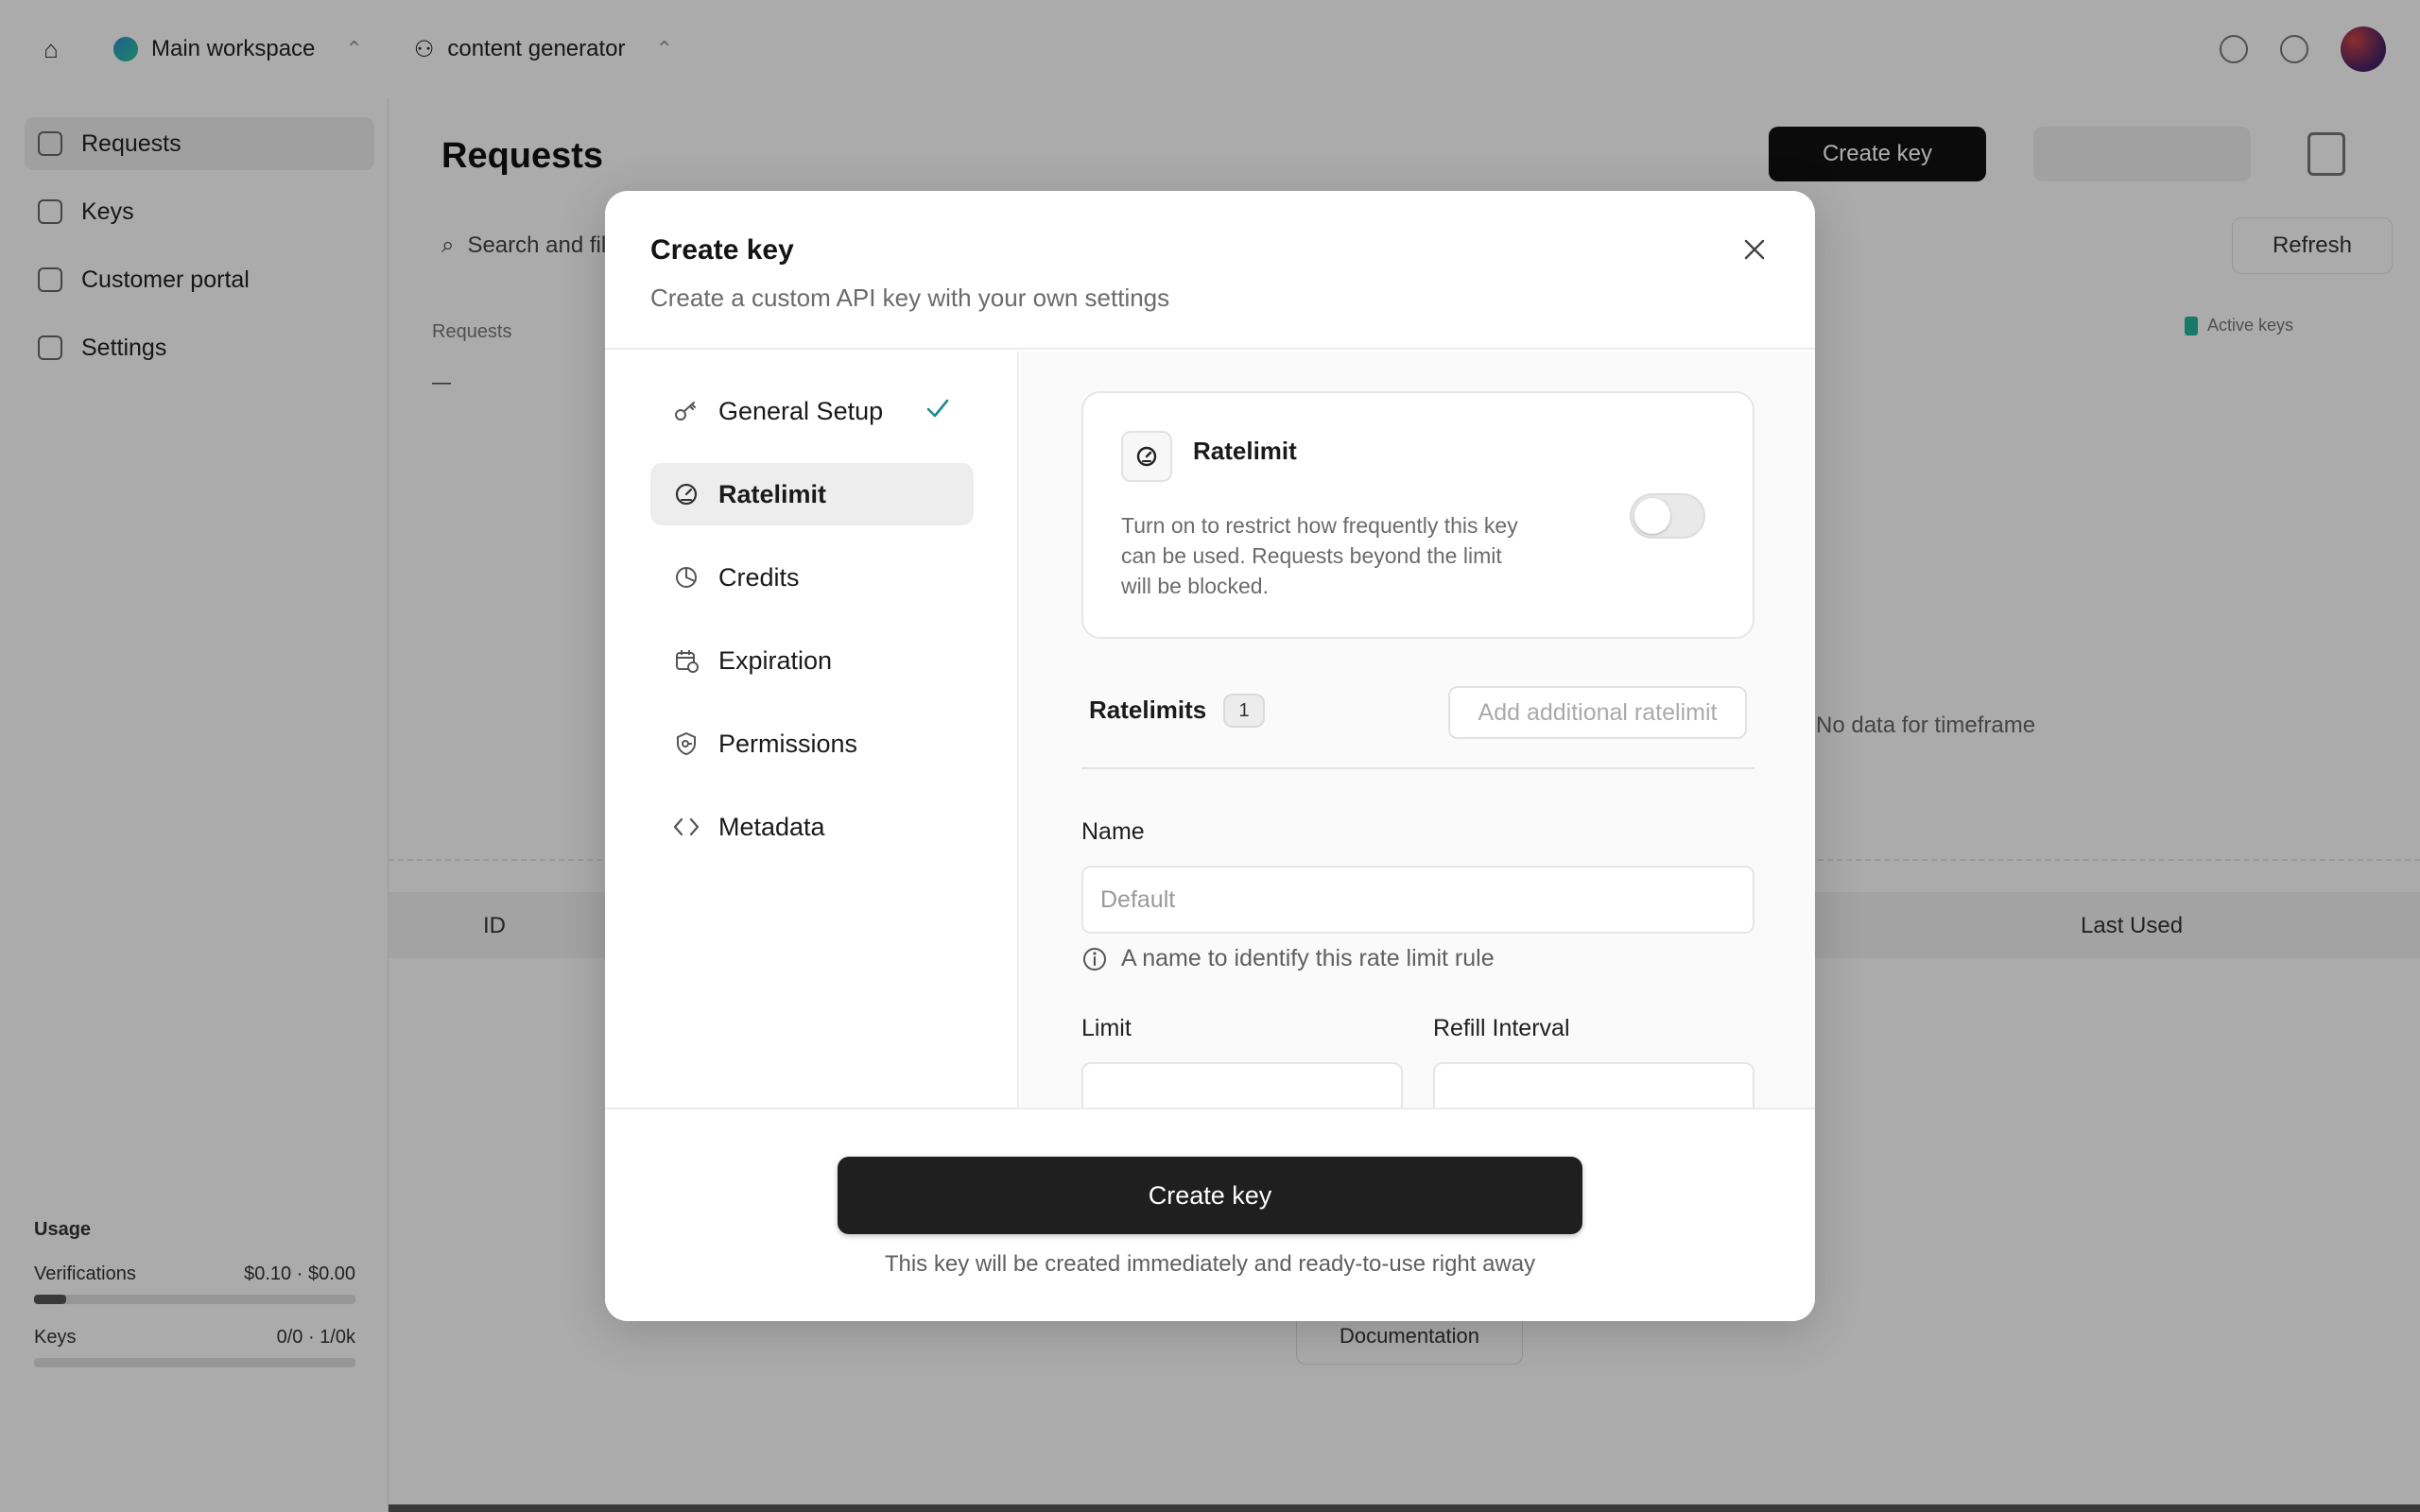 The image size is (2420, 1512). I want to click on step-general-setup: General Setup, so click(812, 411).